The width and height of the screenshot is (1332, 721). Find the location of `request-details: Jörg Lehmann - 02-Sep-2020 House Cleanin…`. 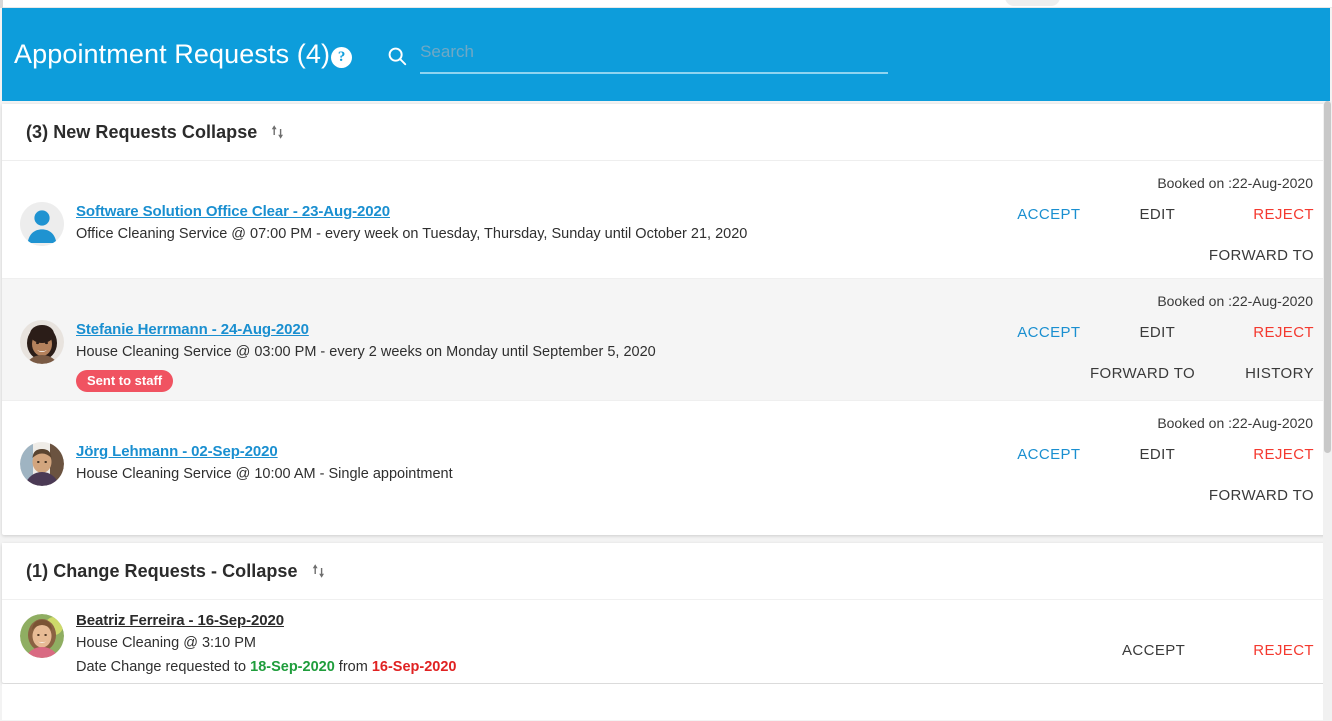

request-details: Jörg Lehmann - 02-Sep-2020 House Cleanin… is located at coordinates (495, 447).